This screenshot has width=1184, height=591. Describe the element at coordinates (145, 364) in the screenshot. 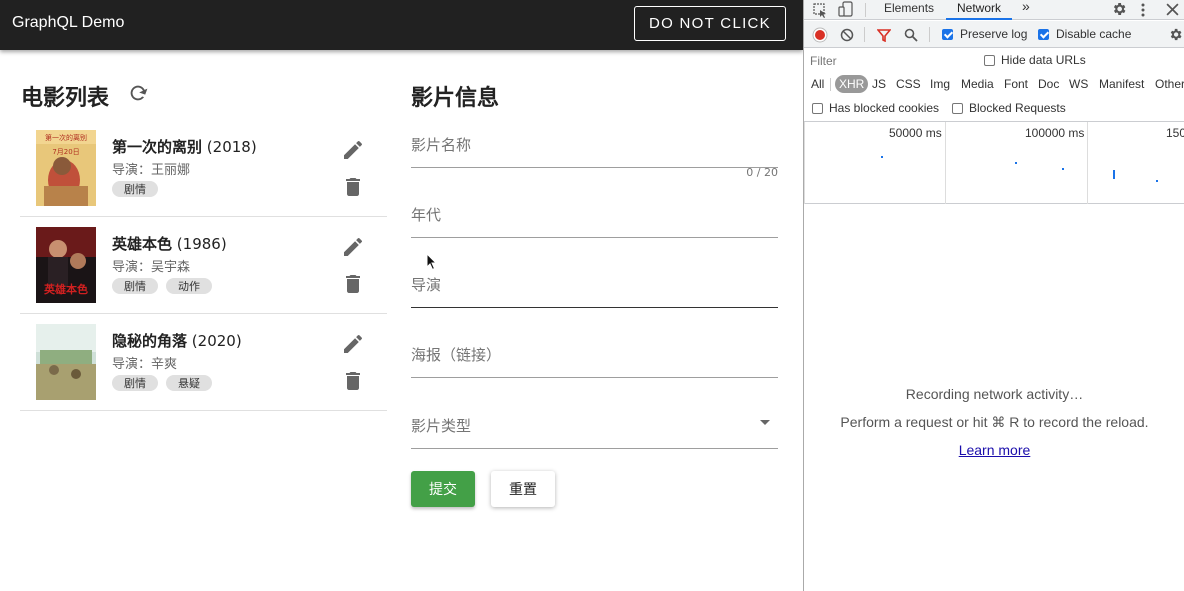

I see `movie-director: 导演：辛爽` at that location.